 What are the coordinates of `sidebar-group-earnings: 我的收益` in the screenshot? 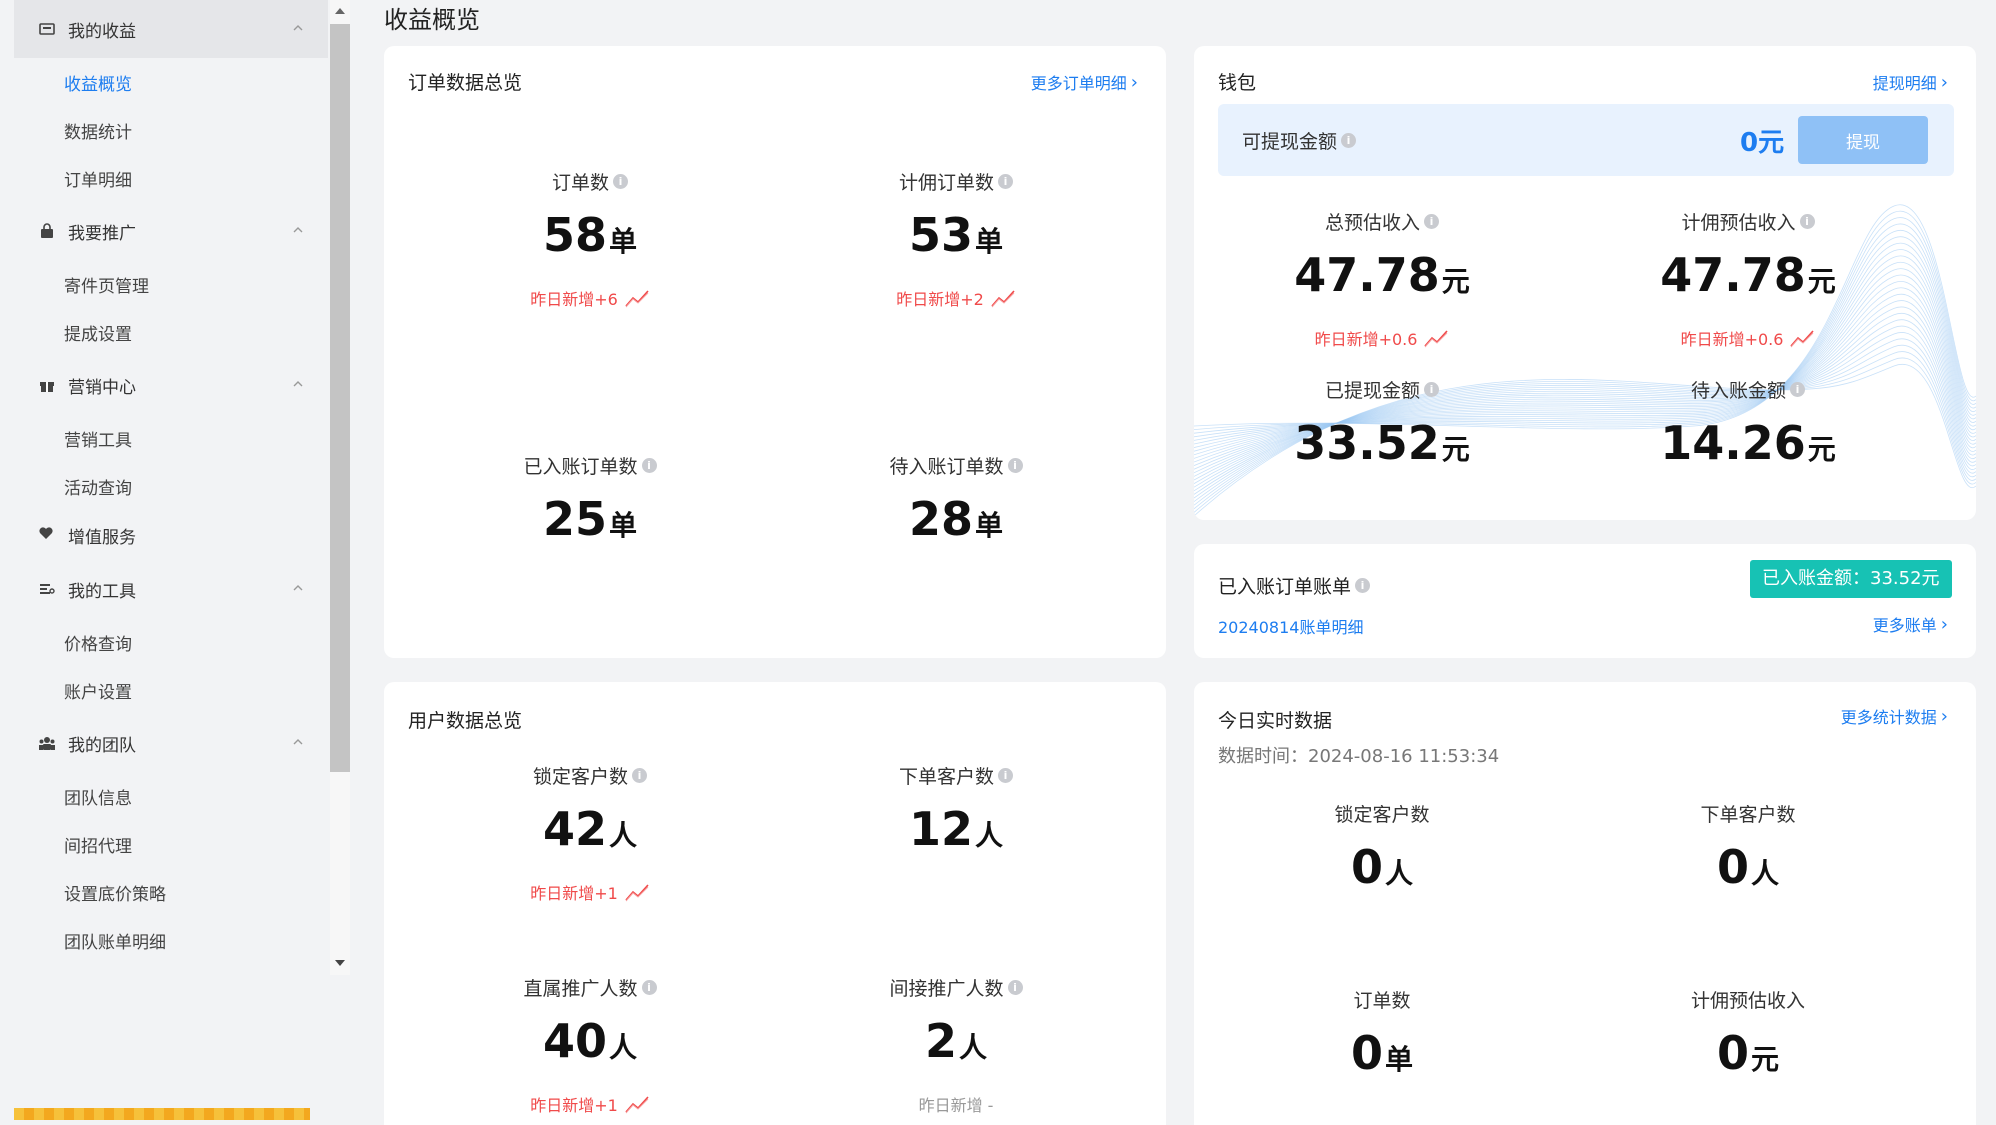 It's located at (171, 29).